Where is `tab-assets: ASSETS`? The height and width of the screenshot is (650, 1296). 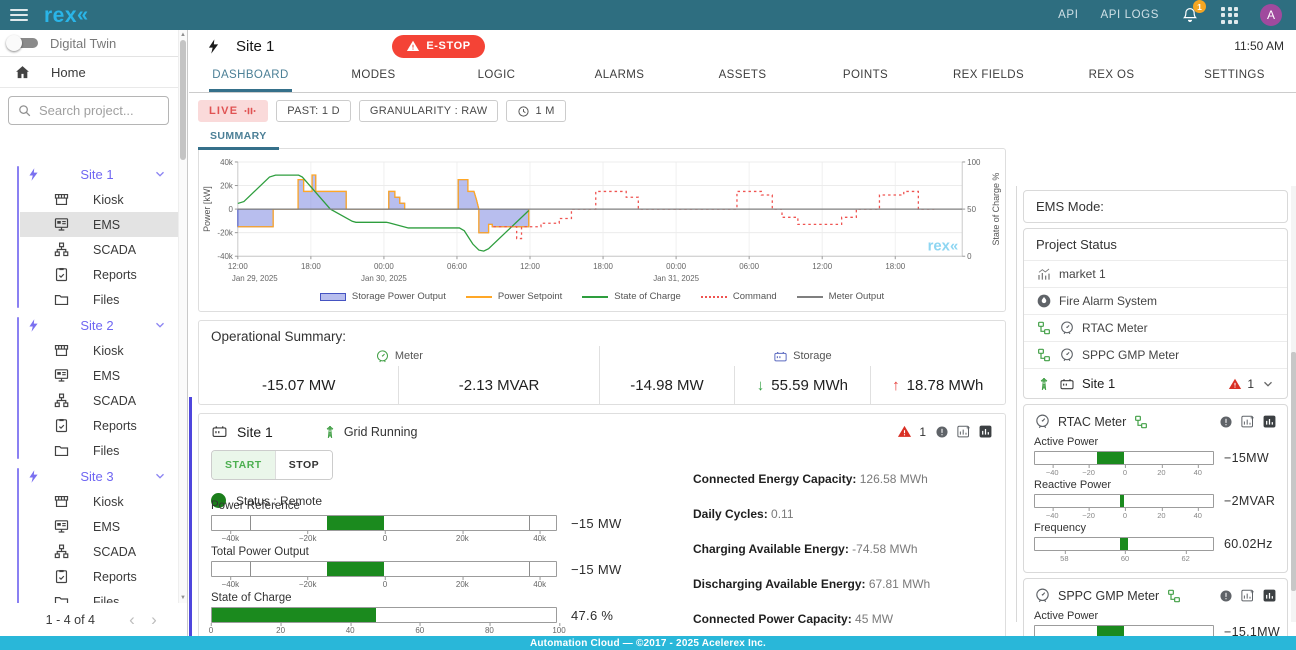 tab-assets: ASSETS is located at coordinates (742, 77).